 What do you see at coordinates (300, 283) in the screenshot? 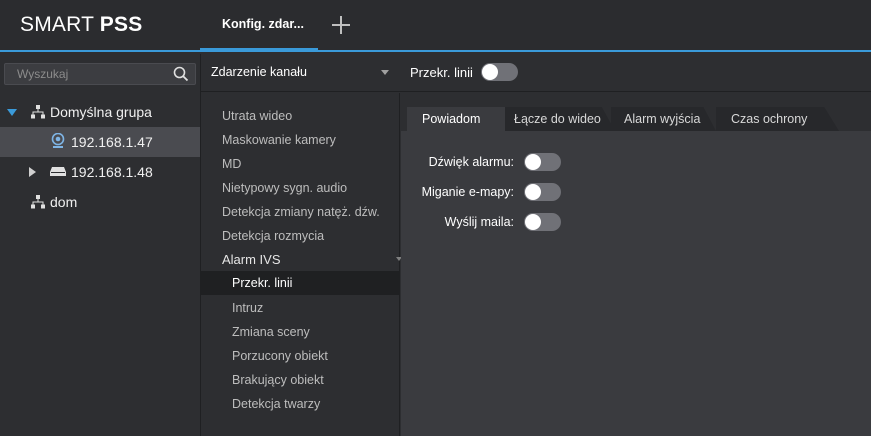
I see `event-sub-item-selected: Przekr. linii` at bounding box center [300, 283].